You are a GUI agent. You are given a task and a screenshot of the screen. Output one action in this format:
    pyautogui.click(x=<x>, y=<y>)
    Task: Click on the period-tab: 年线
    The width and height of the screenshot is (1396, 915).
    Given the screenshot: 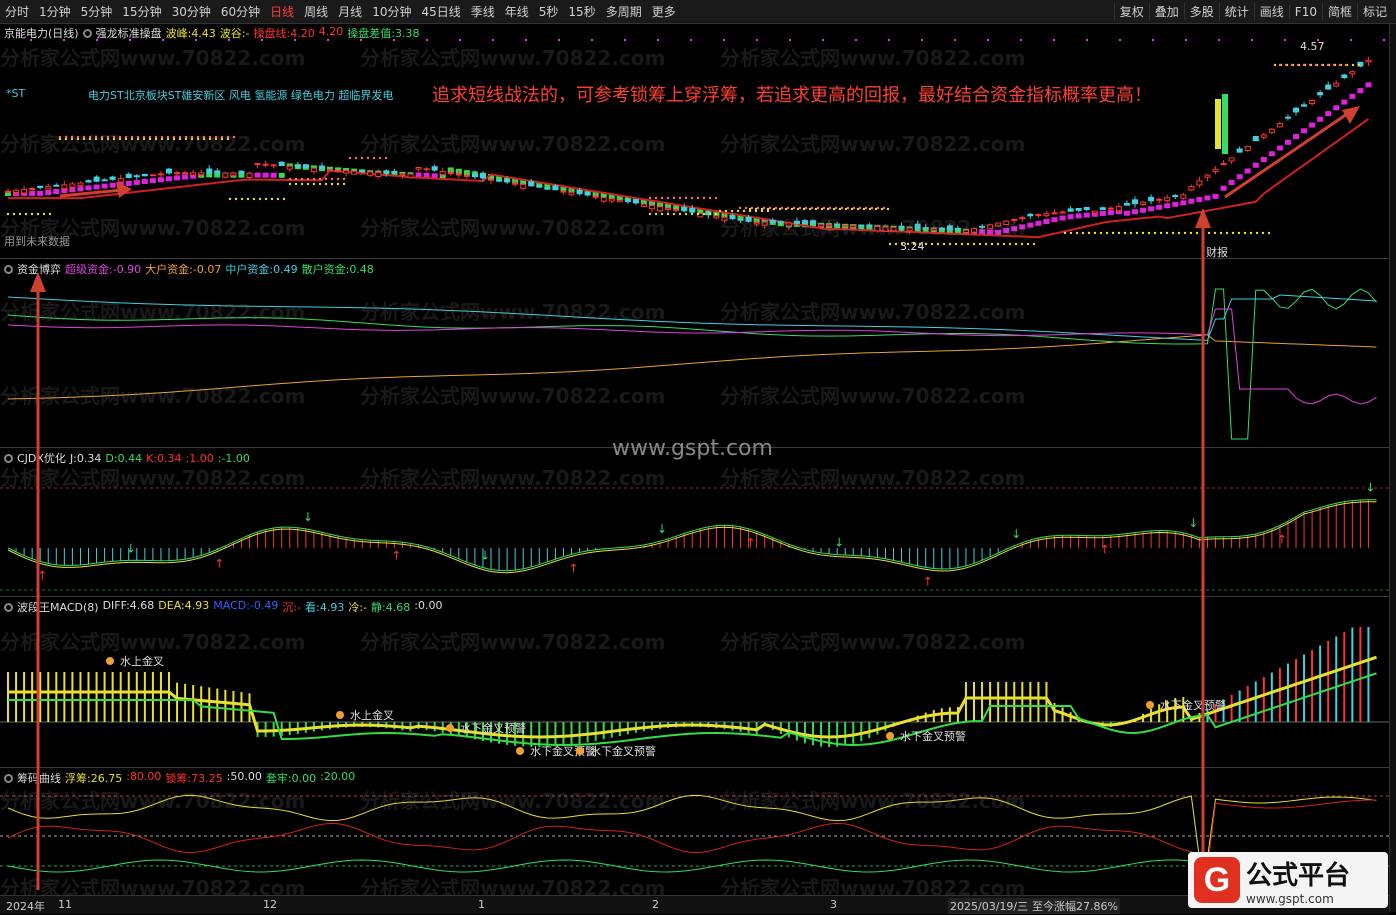 What is the action you would take?
    pyautogui.click(x=517, y=11)
    